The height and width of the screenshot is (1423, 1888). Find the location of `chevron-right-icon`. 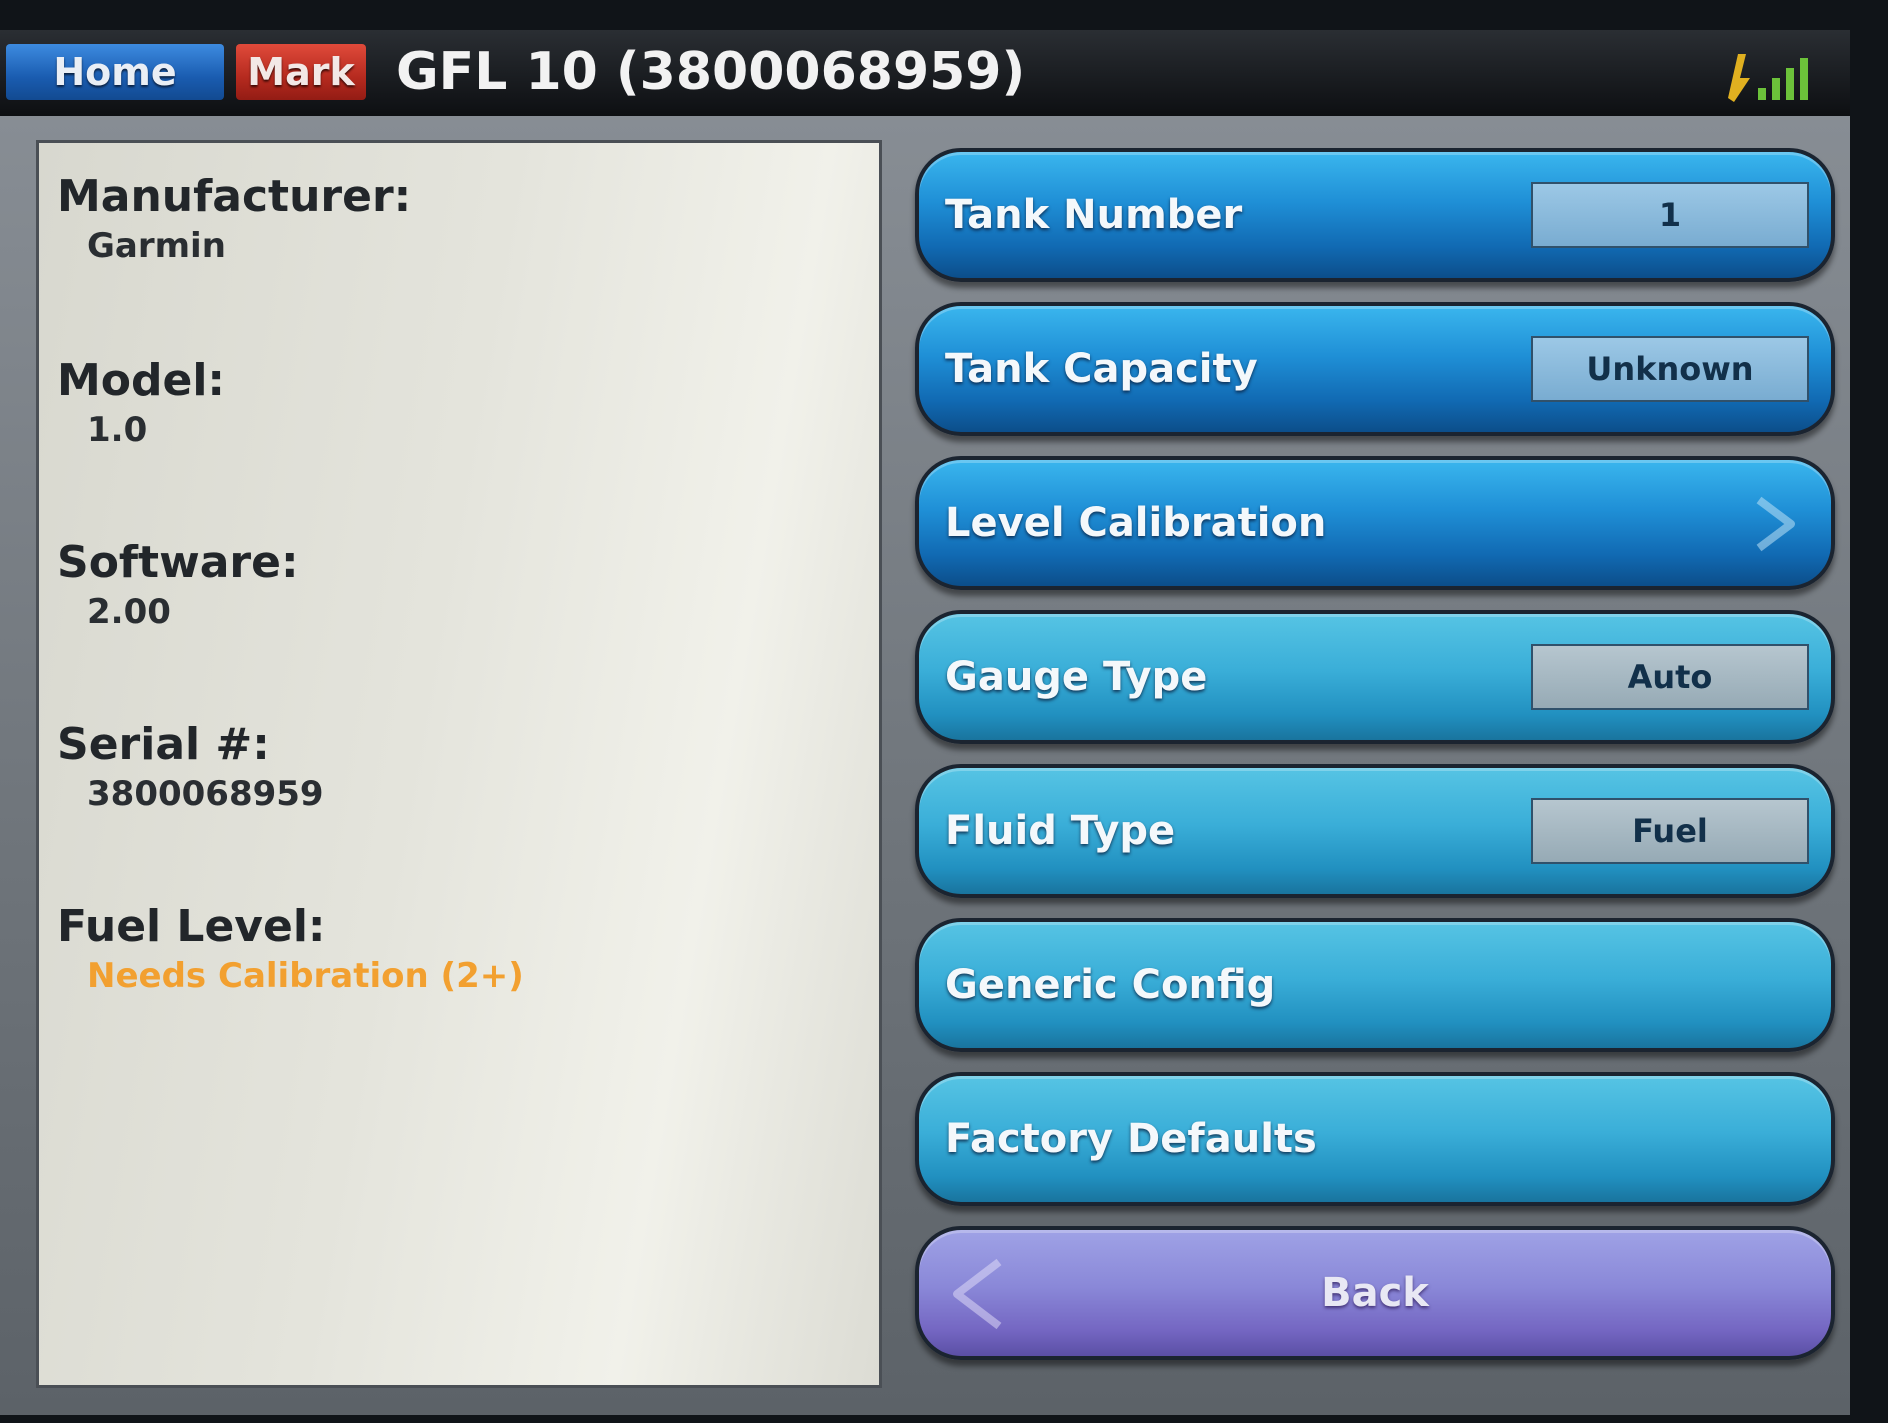

chevron-right-icon is located at coordinates (1775, 524).